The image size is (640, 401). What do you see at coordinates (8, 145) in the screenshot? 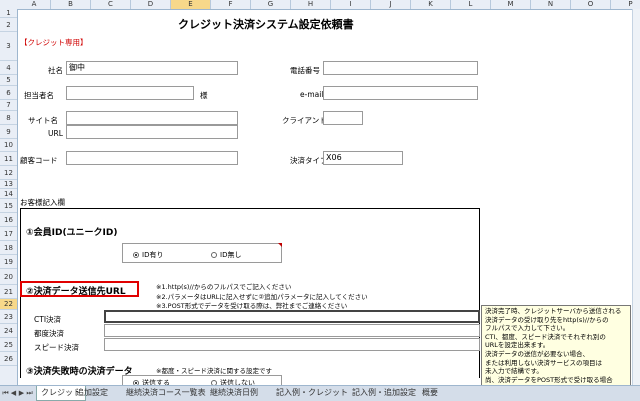
I see `row-header-10: 10` at bounding box center [8, 145].